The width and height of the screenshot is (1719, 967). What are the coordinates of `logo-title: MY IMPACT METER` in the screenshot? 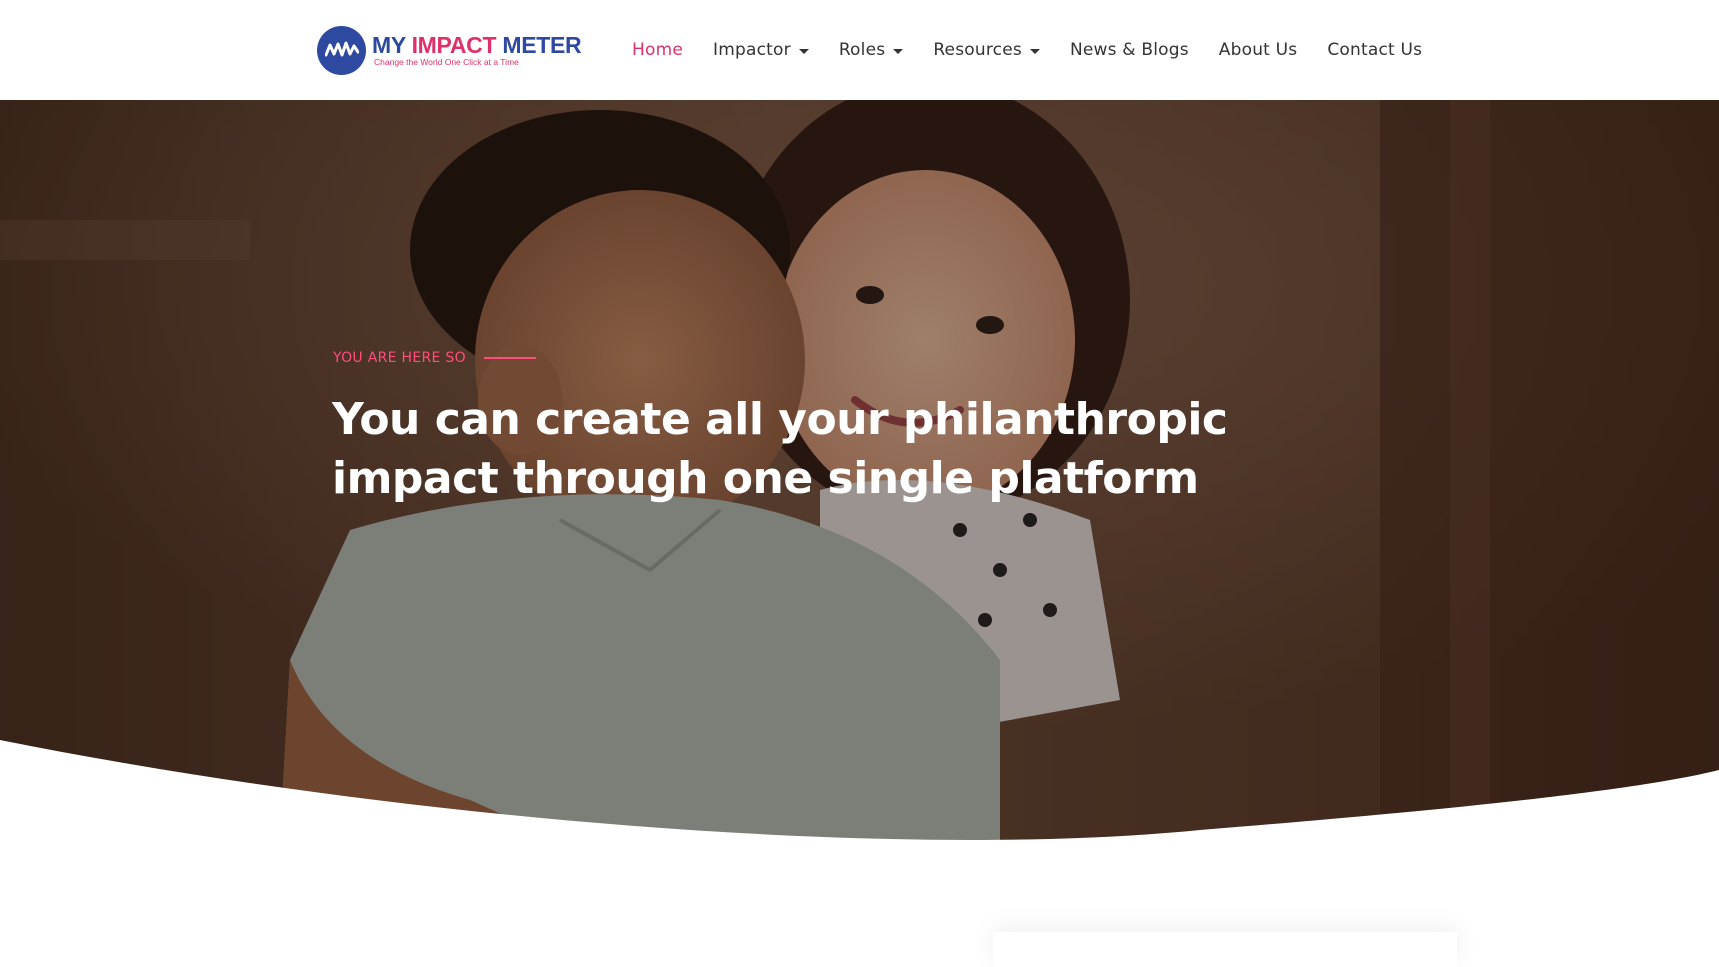 It's located at (477, 45).